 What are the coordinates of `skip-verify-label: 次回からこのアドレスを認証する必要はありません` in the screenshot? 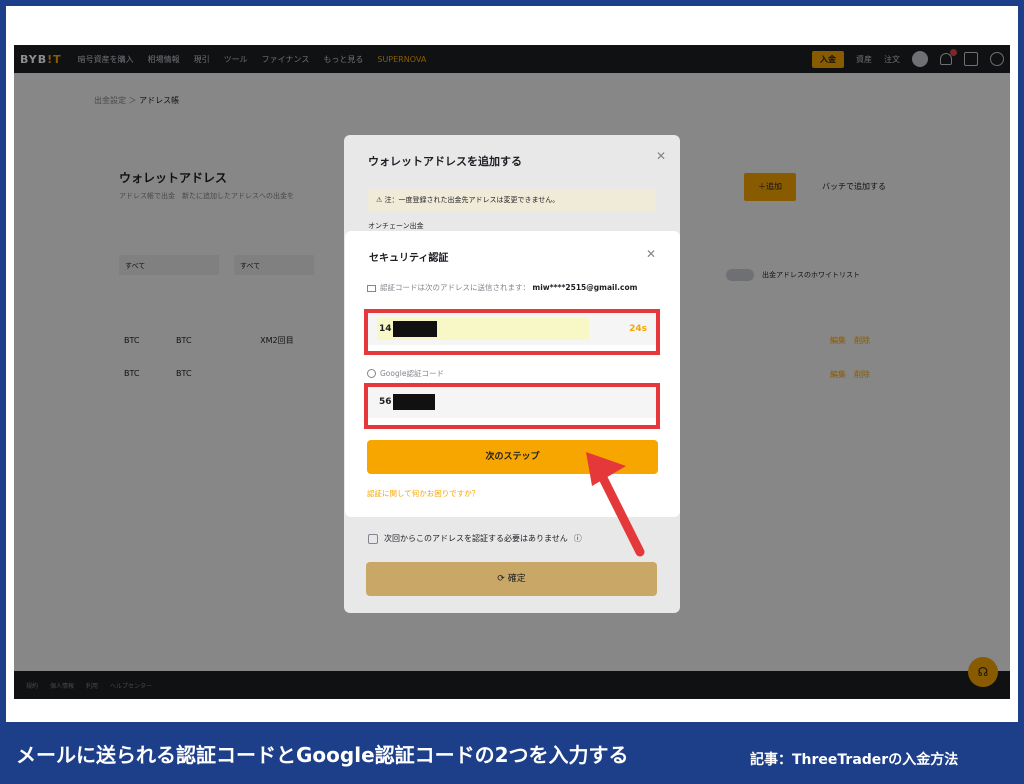 It's located at (476, 538).